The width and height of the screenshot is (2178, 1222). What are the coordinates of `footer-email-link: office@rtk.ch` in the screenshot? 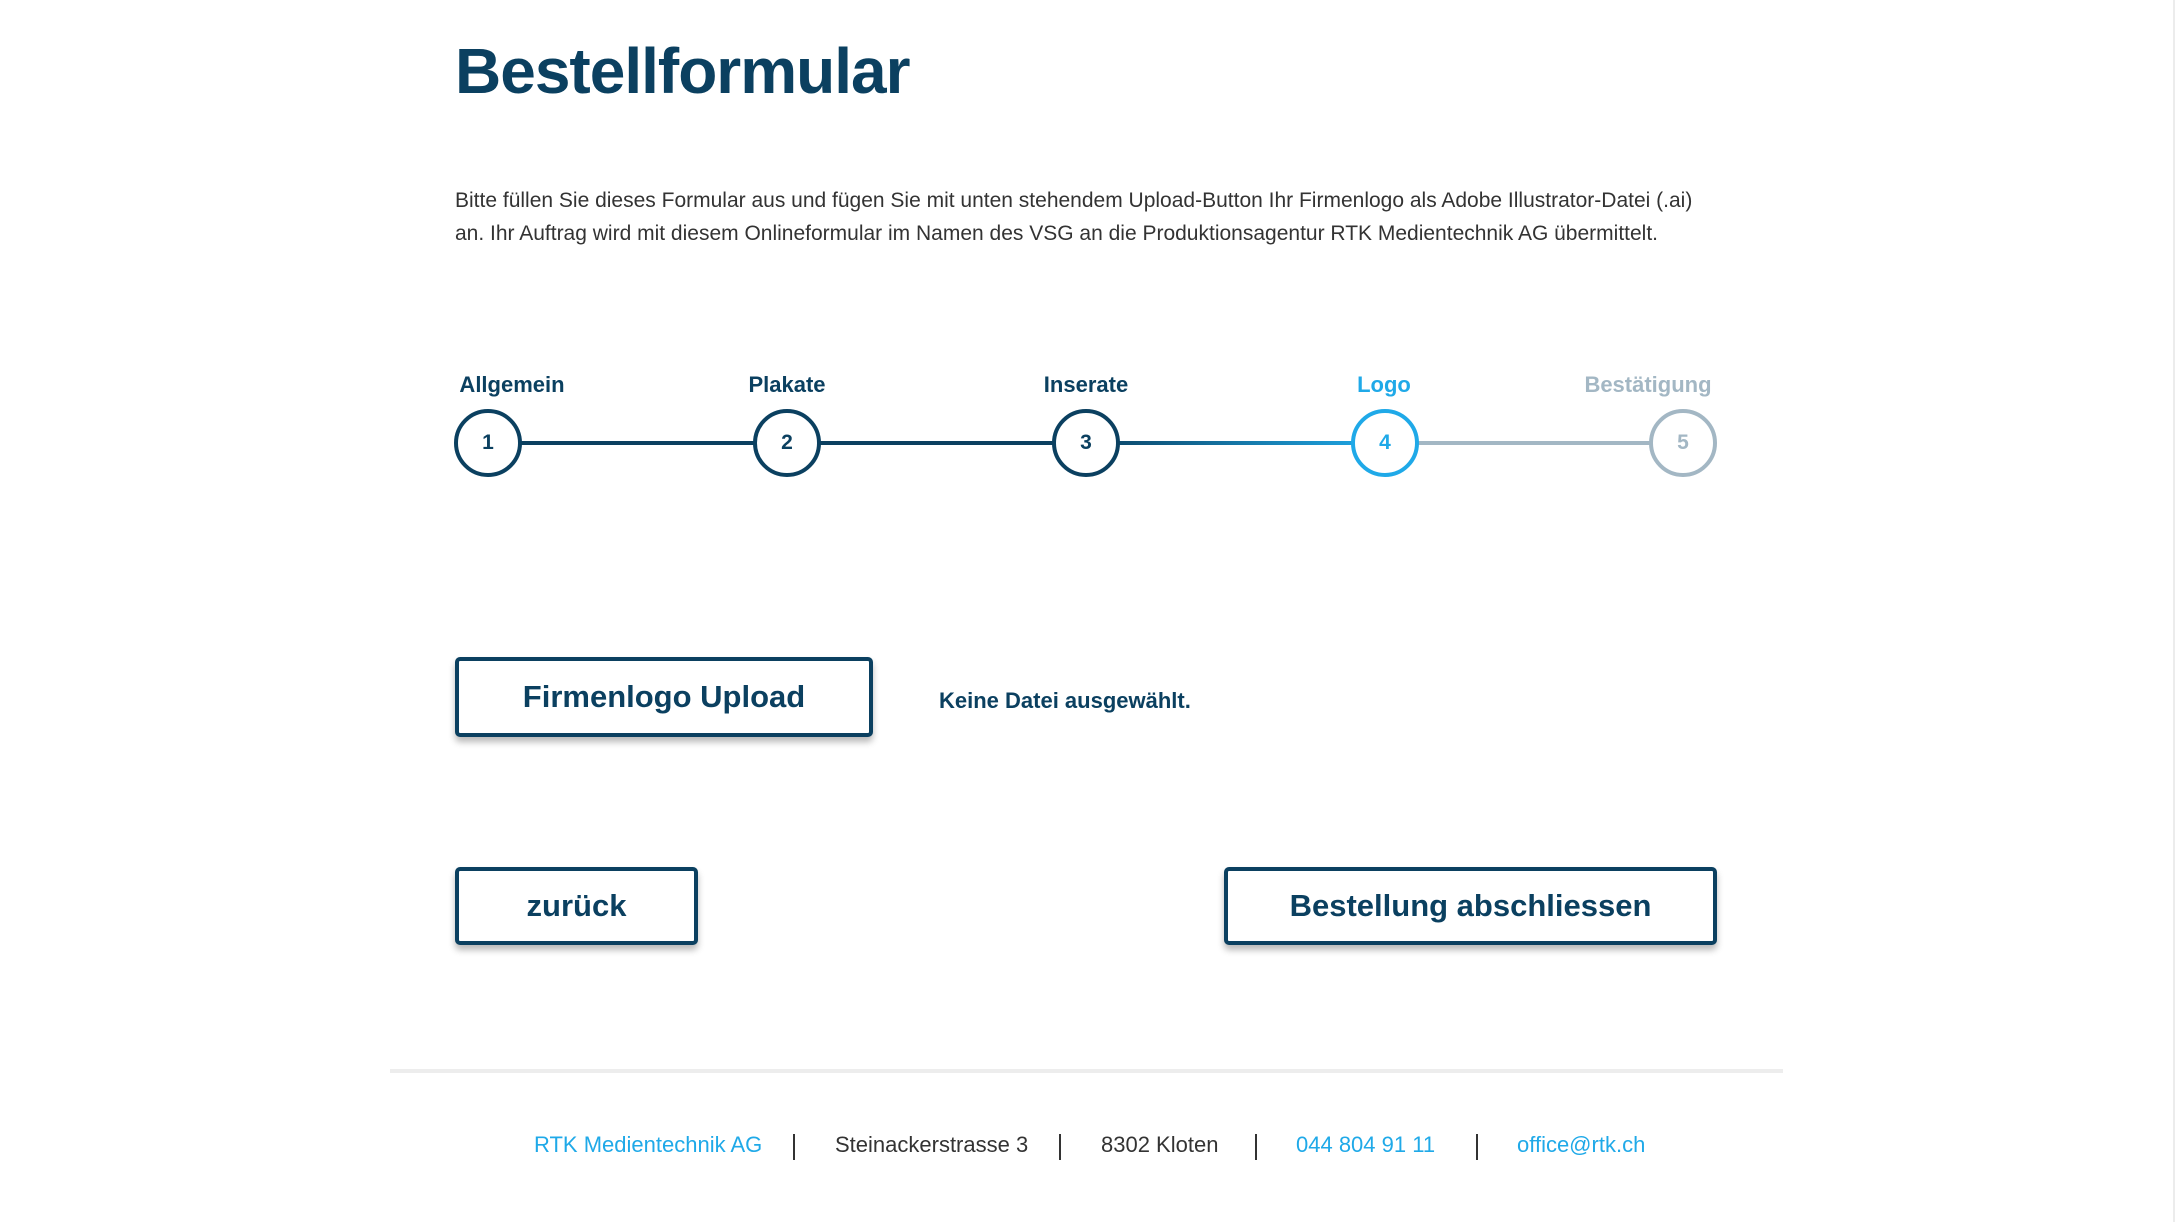 It's located at (1581, 1145).